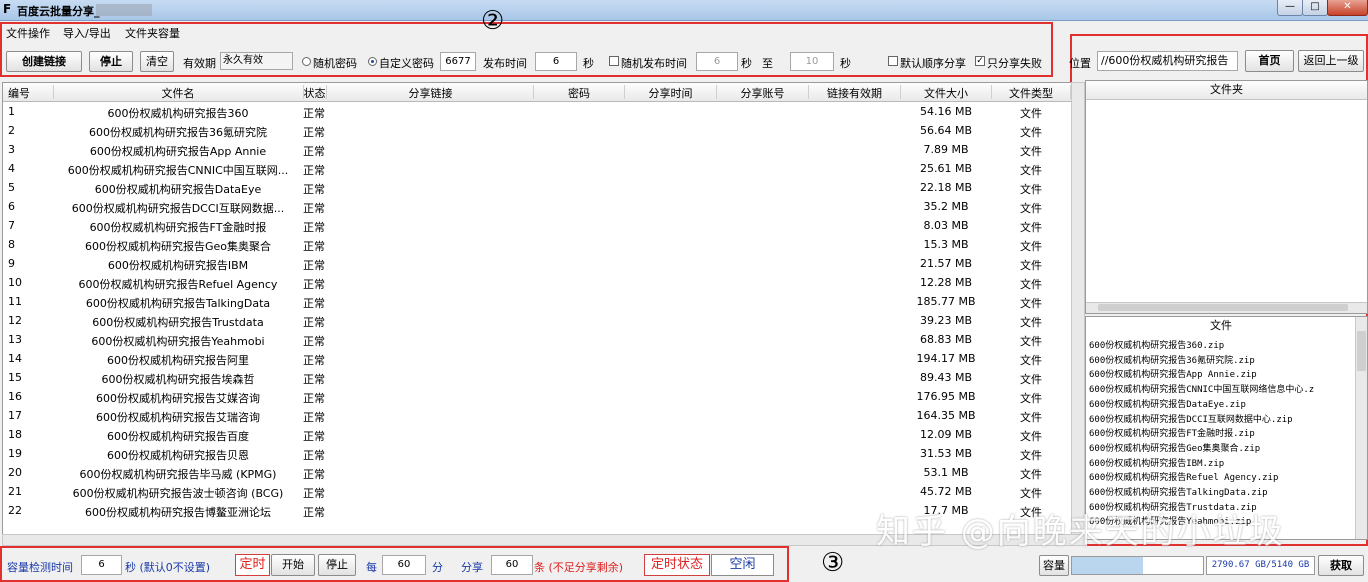  Describe the element at coordinates (1031, 92) in the screenshot. I see `col-file-type: 文件类型` at that location.